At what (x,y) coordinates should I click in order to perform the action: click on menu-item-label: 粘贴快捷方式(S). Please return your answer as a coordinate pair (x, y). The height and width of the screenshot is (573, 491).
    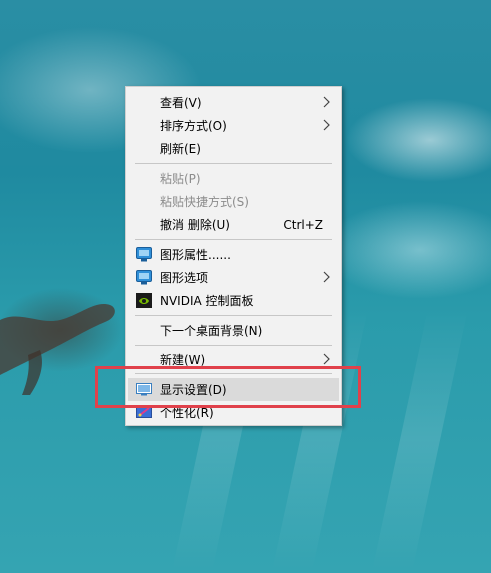
    Looking at the image, I should click on (204, 202).